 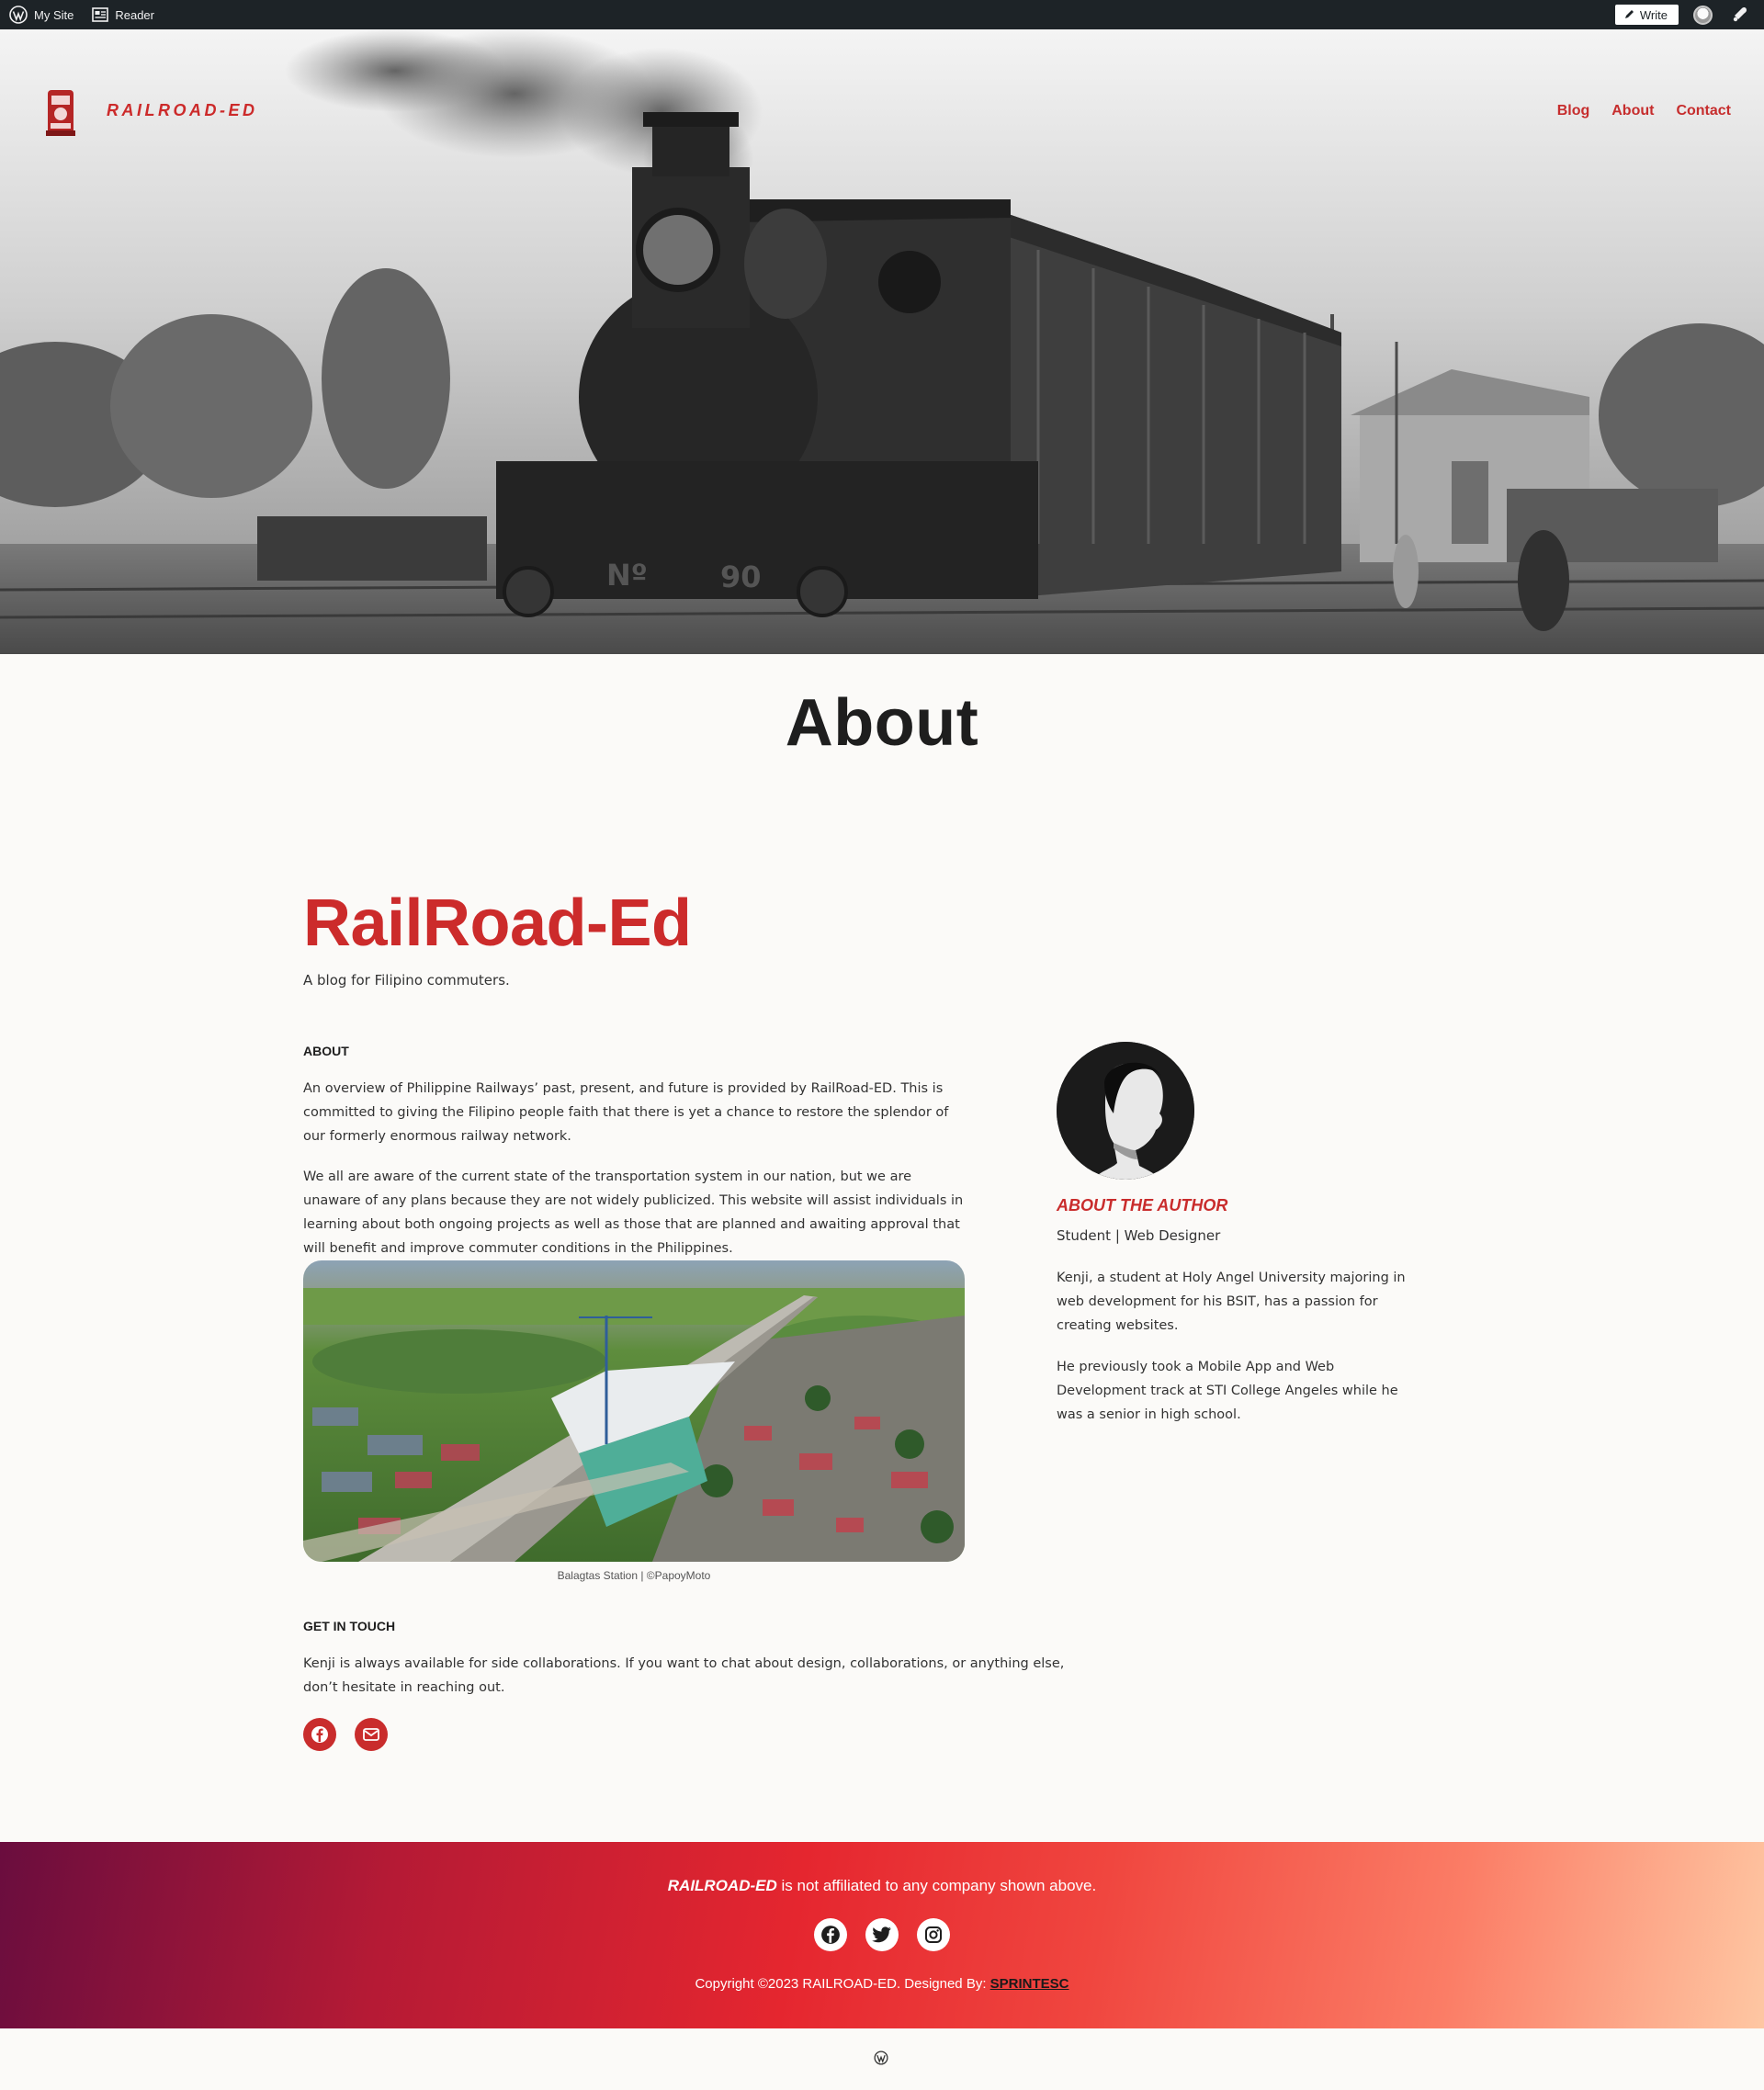 What do you see at coordinates (722, 1885) in the screenshot?
I see `footer-brand: RAILROAD-ED` at bounding box center [722, 1885].